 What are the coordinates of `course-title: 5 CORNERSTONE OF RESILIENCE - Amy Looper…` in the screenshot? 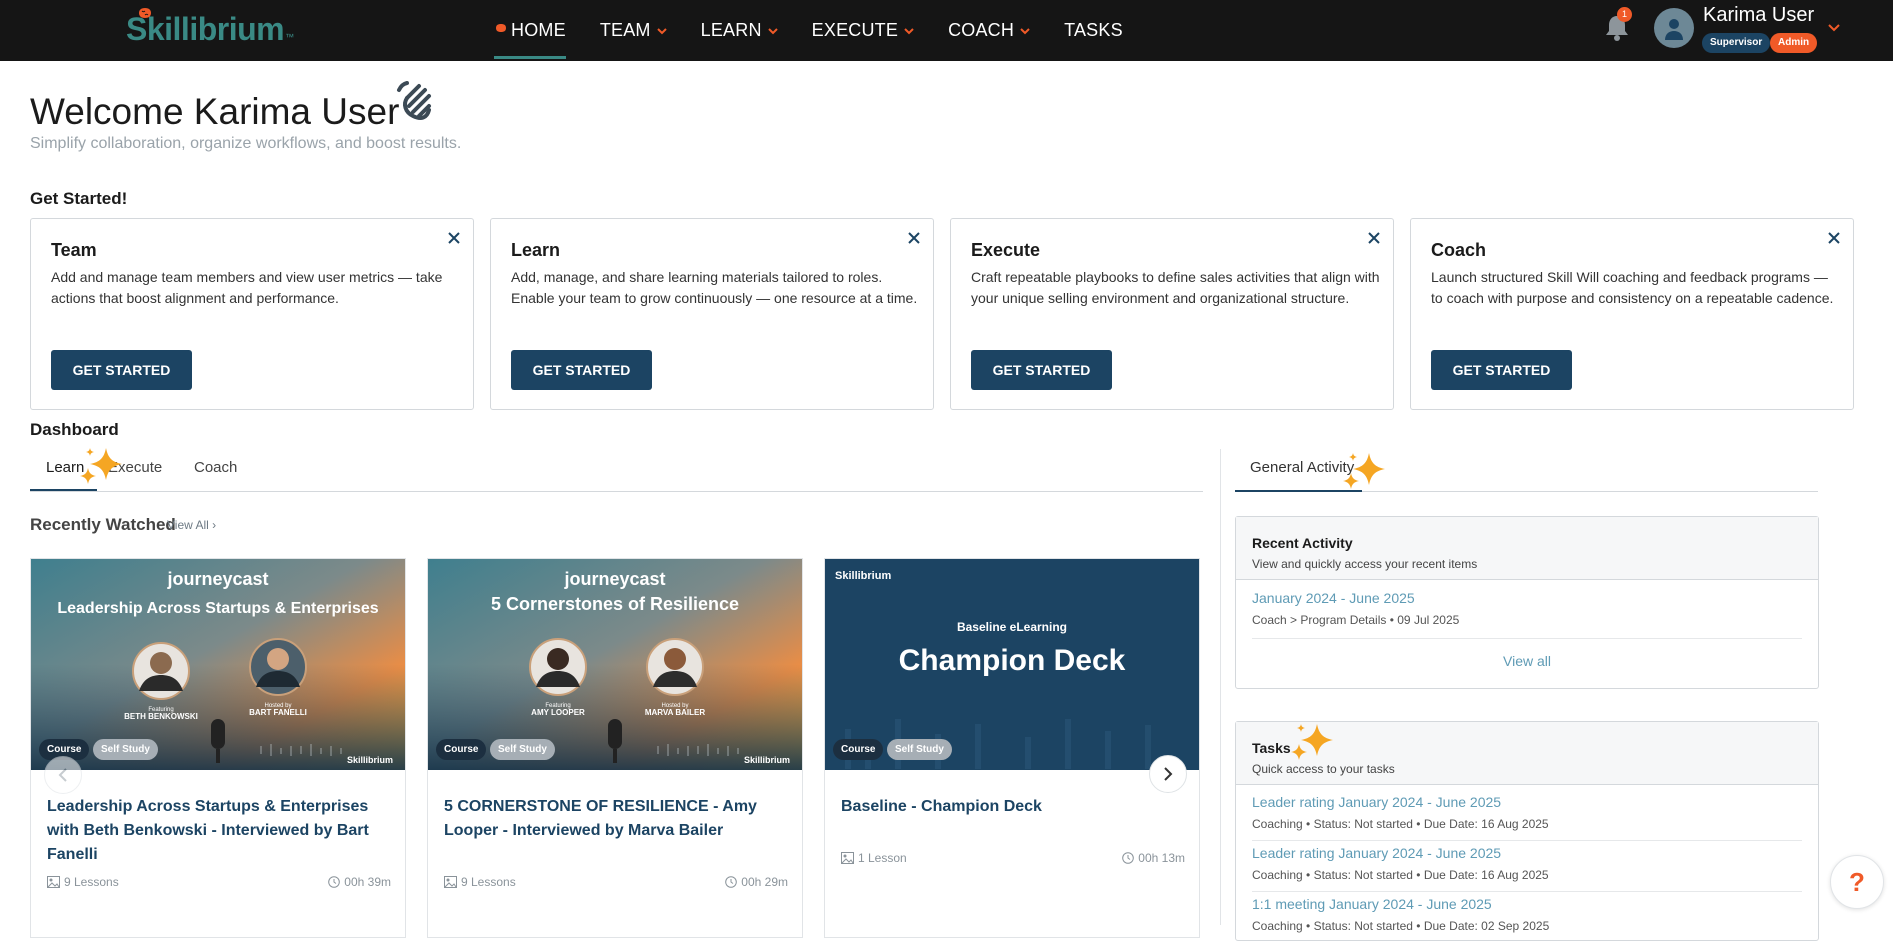 It's located at (619, 819).